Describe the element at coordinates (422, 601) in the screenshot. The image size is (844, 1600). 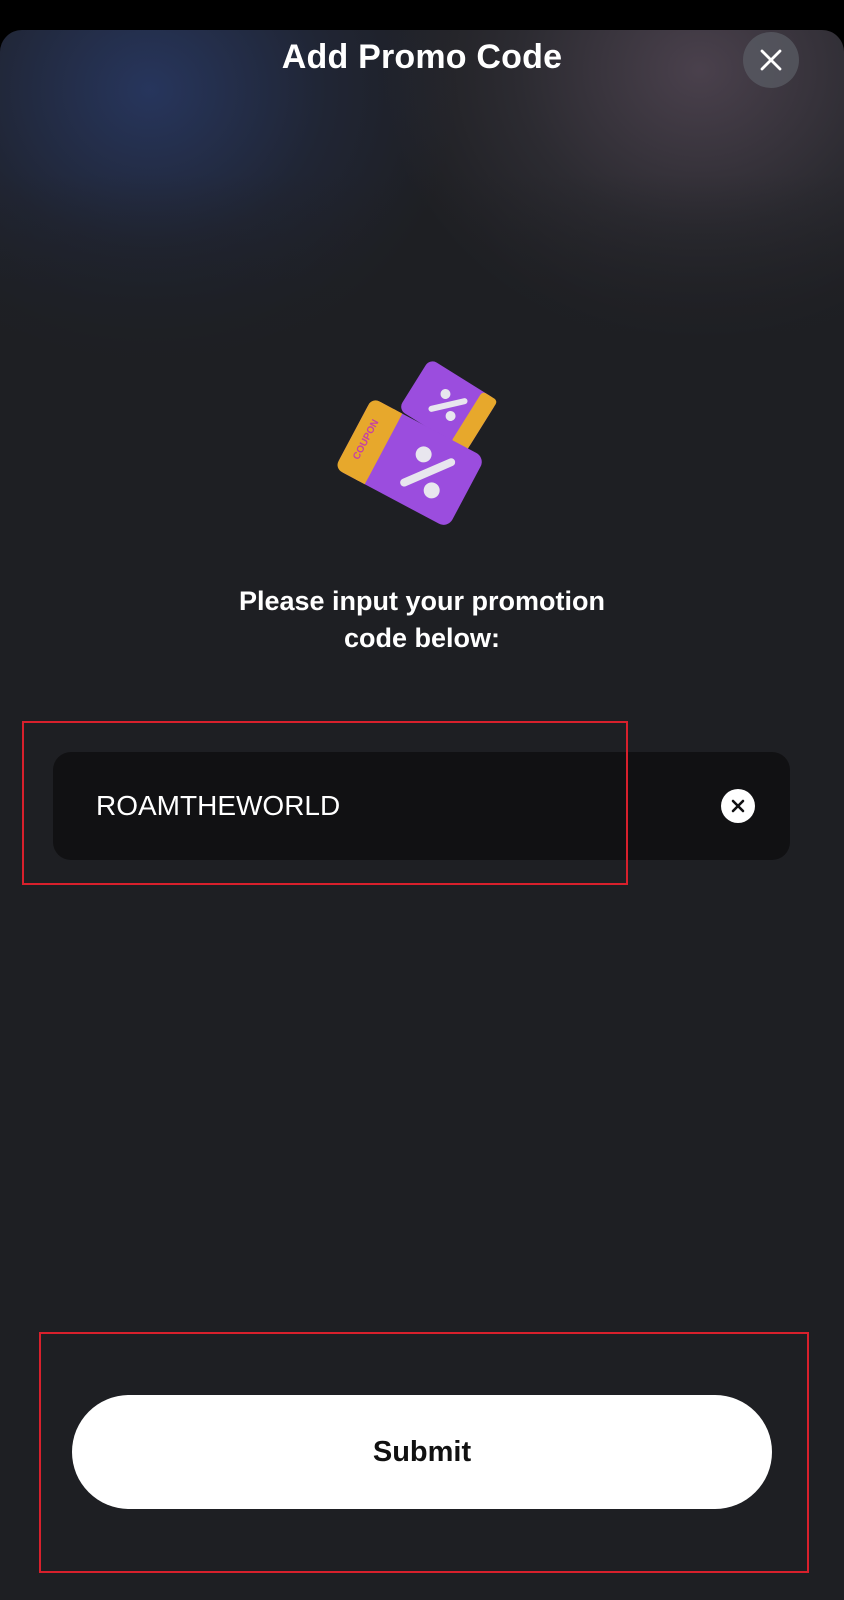
I see `instruction-line-1: Please input your promotion` at that location.